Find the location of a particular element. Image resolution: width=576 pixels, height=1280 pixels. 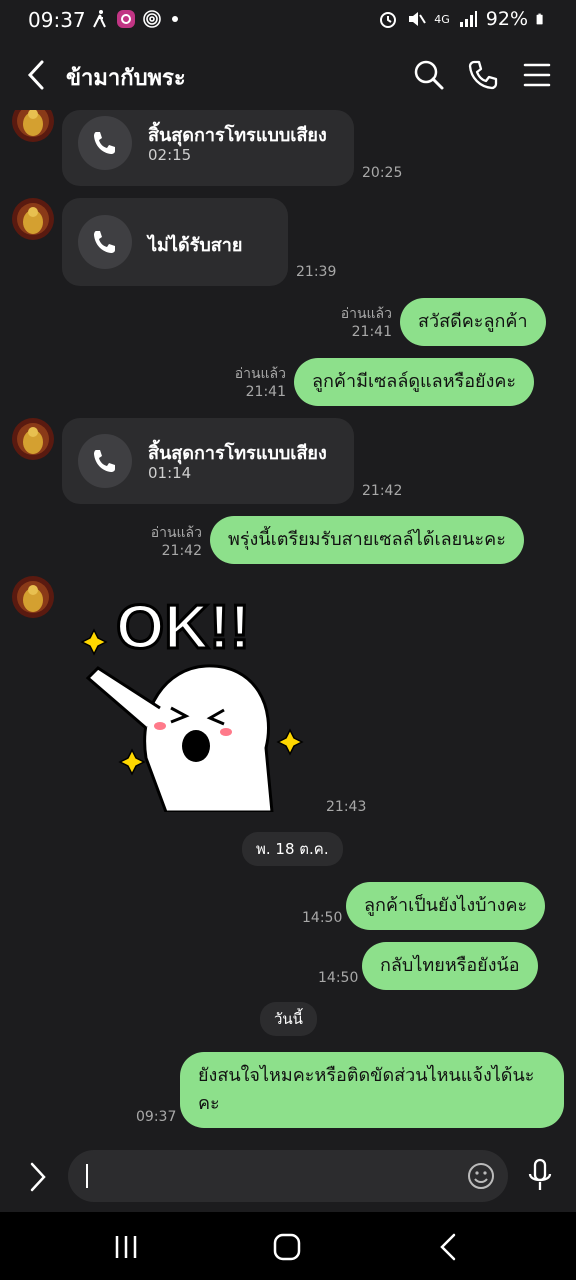

instagram-icon is located at coordinates (126, 19).